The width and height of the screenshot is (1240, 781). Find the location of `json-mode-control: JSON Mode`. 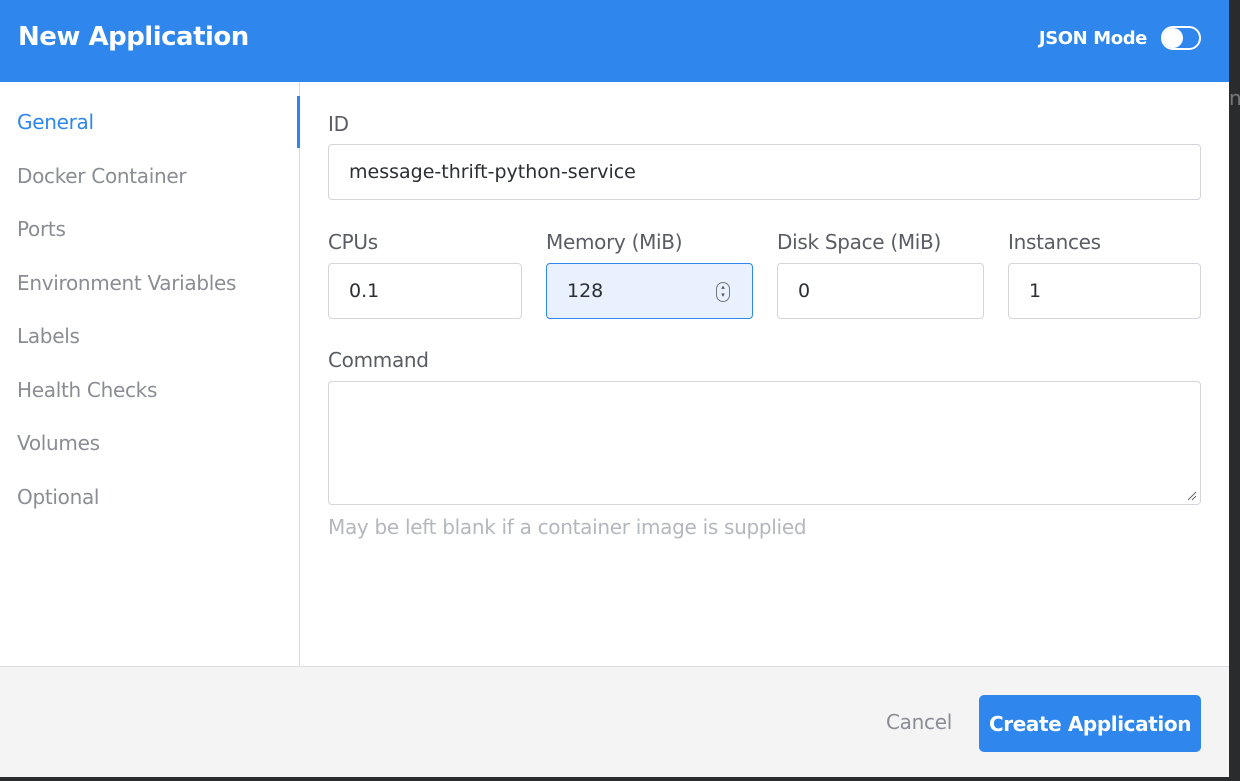

json-mode-control: JSON Mode is located at coordinates (1120, 38).